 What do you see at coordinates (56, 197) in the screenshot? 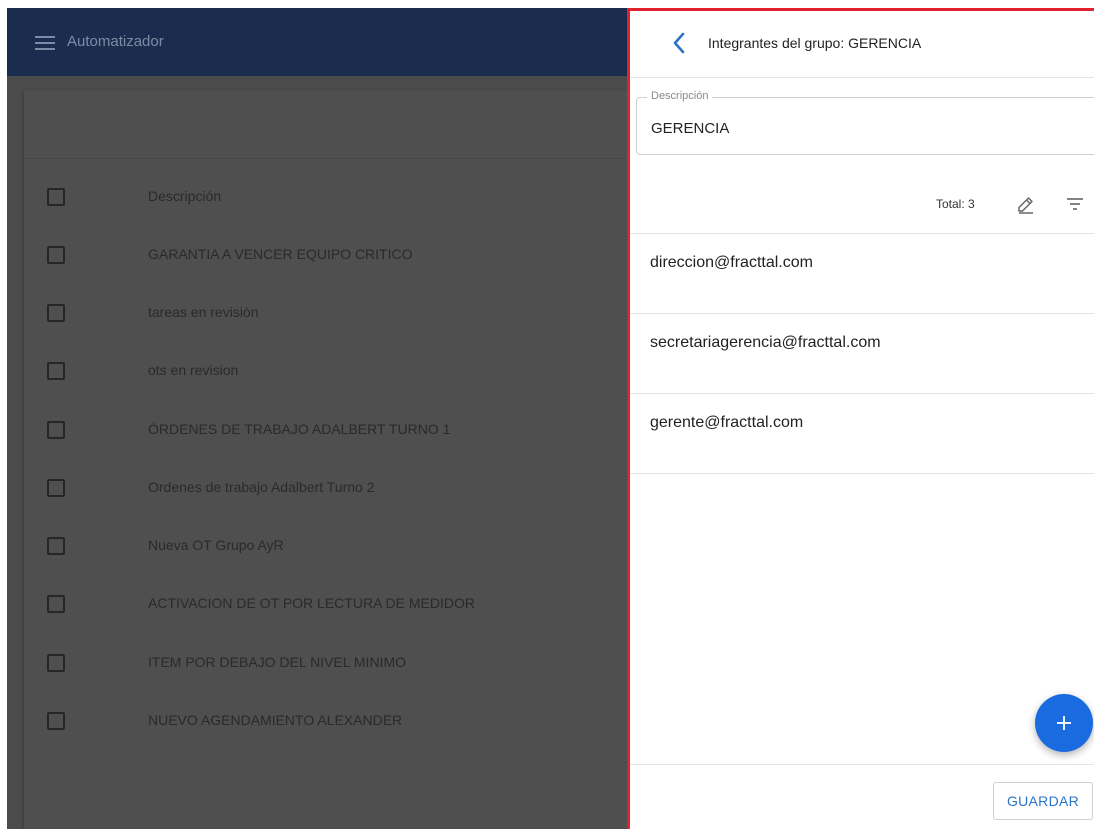
I see `select-all-checkbox` at bounding box center [56, 197].